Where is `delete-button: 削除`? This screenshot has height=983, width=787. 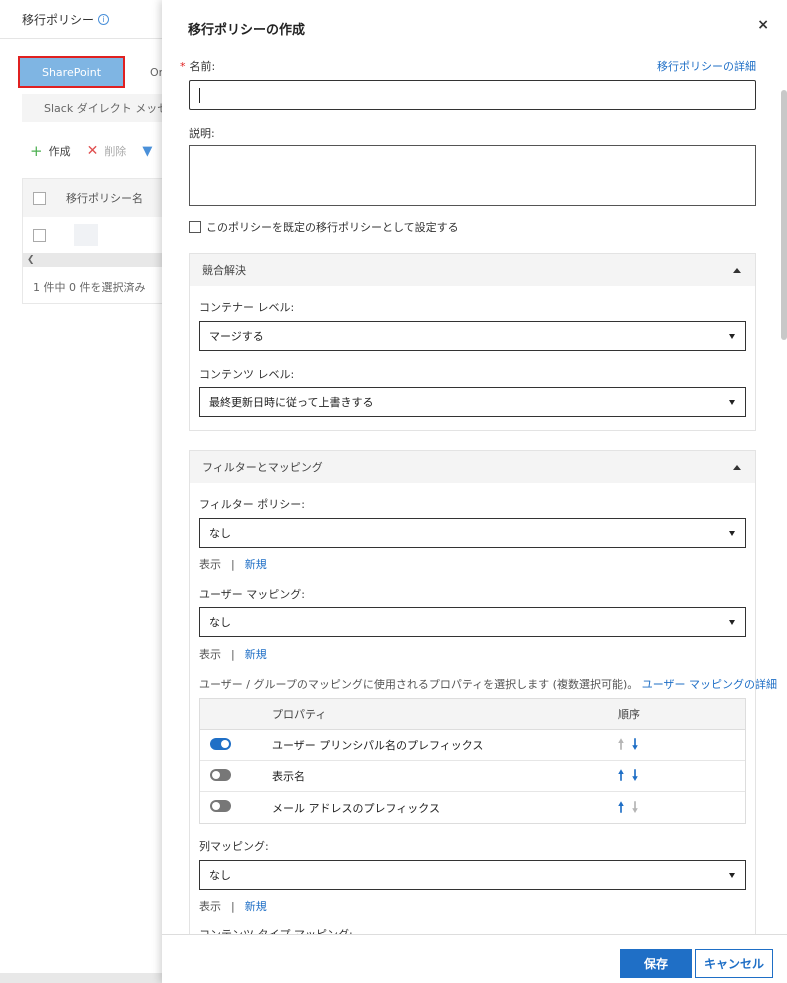 delete-button: 削除 is located at coordinates (115, 151).